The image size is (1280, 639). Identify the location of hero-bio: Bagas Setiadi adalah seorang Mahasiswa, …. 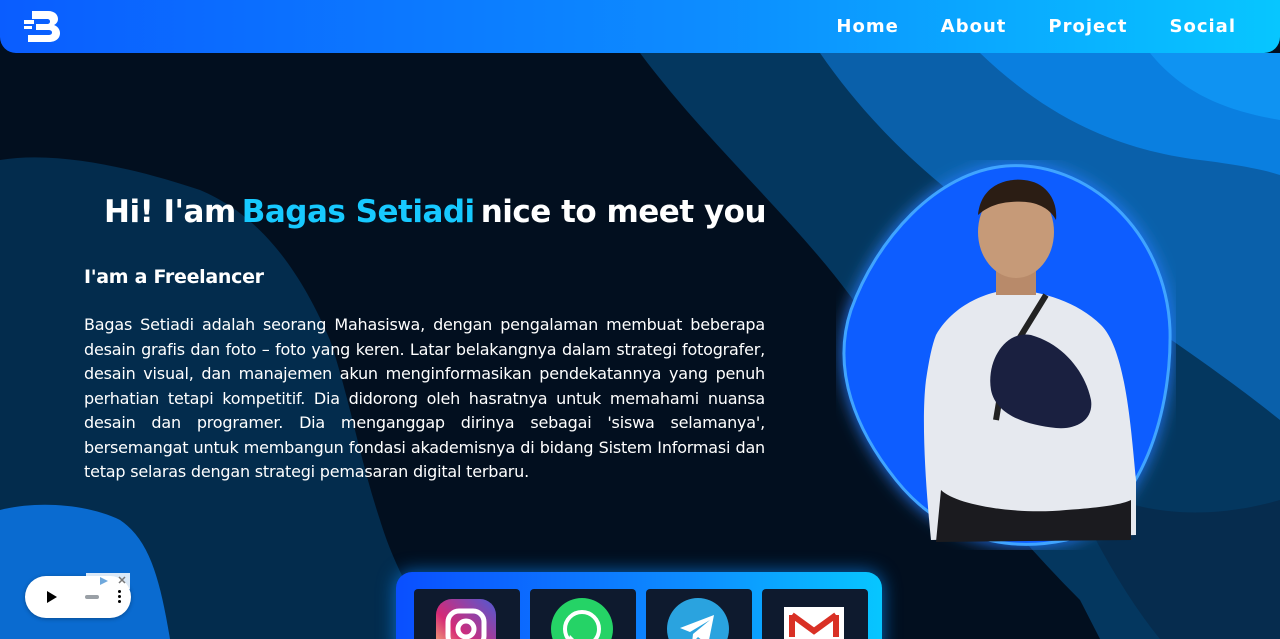
(424, 398).